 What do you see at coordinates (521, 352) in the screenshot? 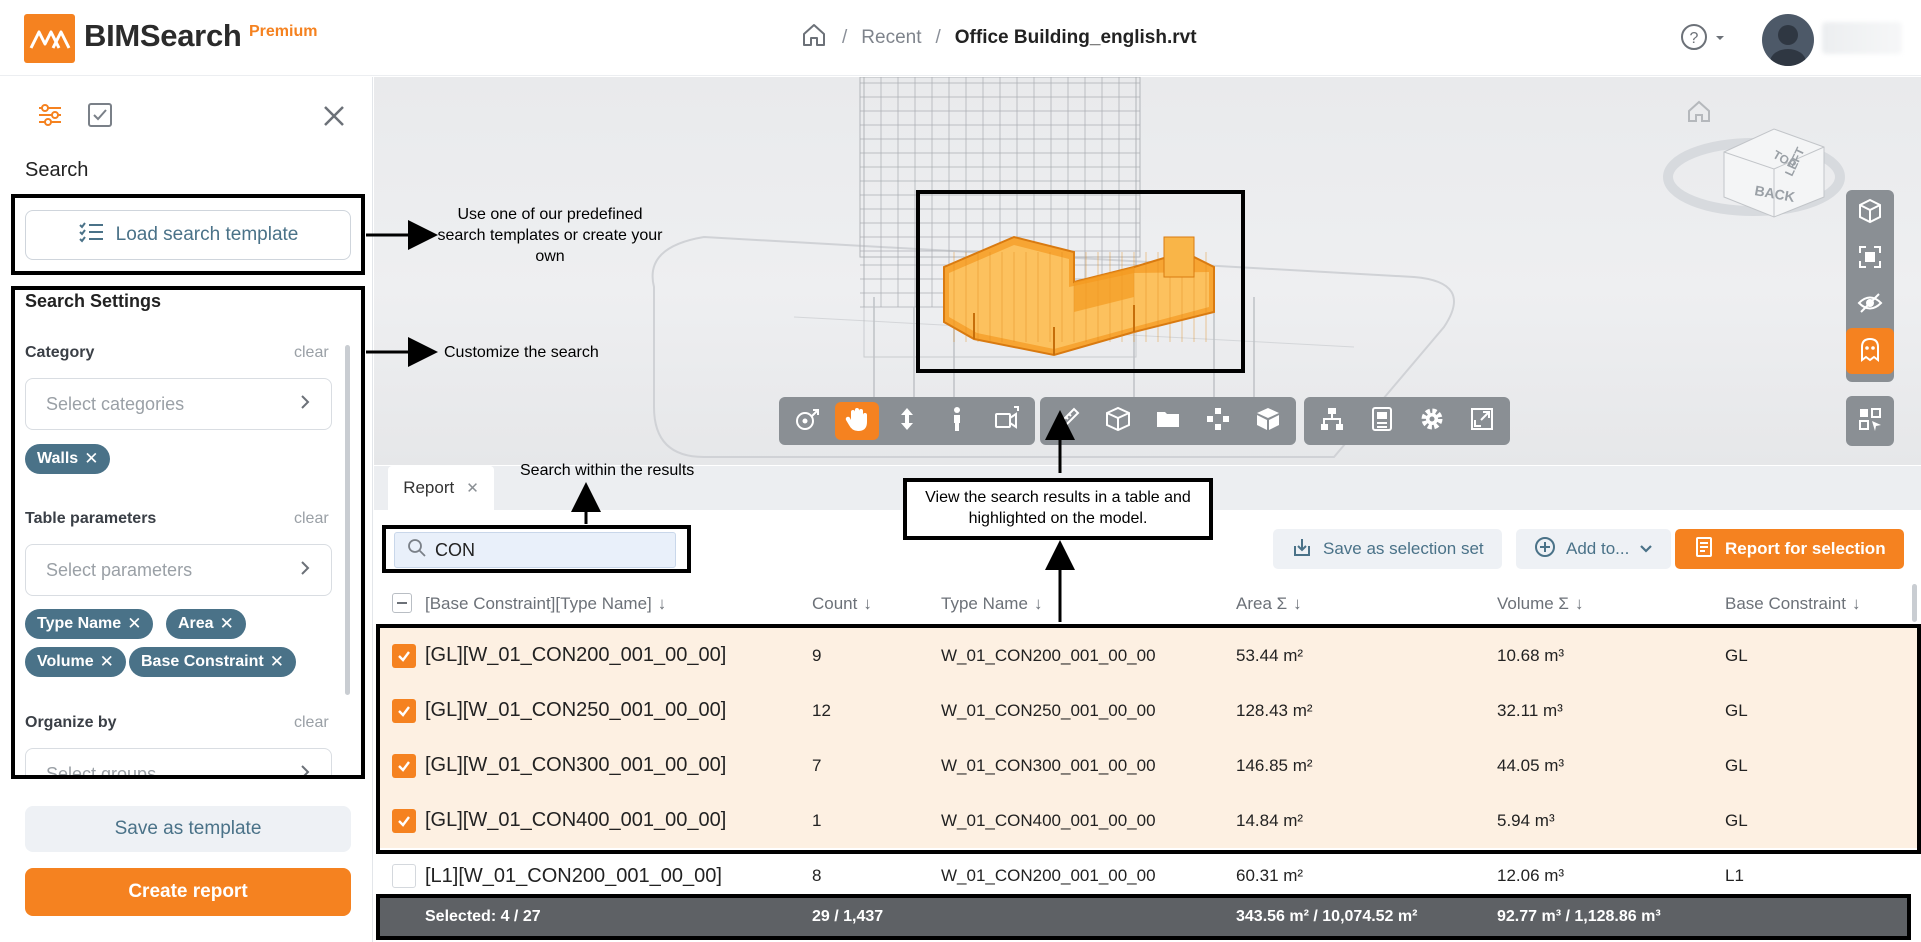
I see `annotation-customize: Customize the search` at bounding box center [521, 352].